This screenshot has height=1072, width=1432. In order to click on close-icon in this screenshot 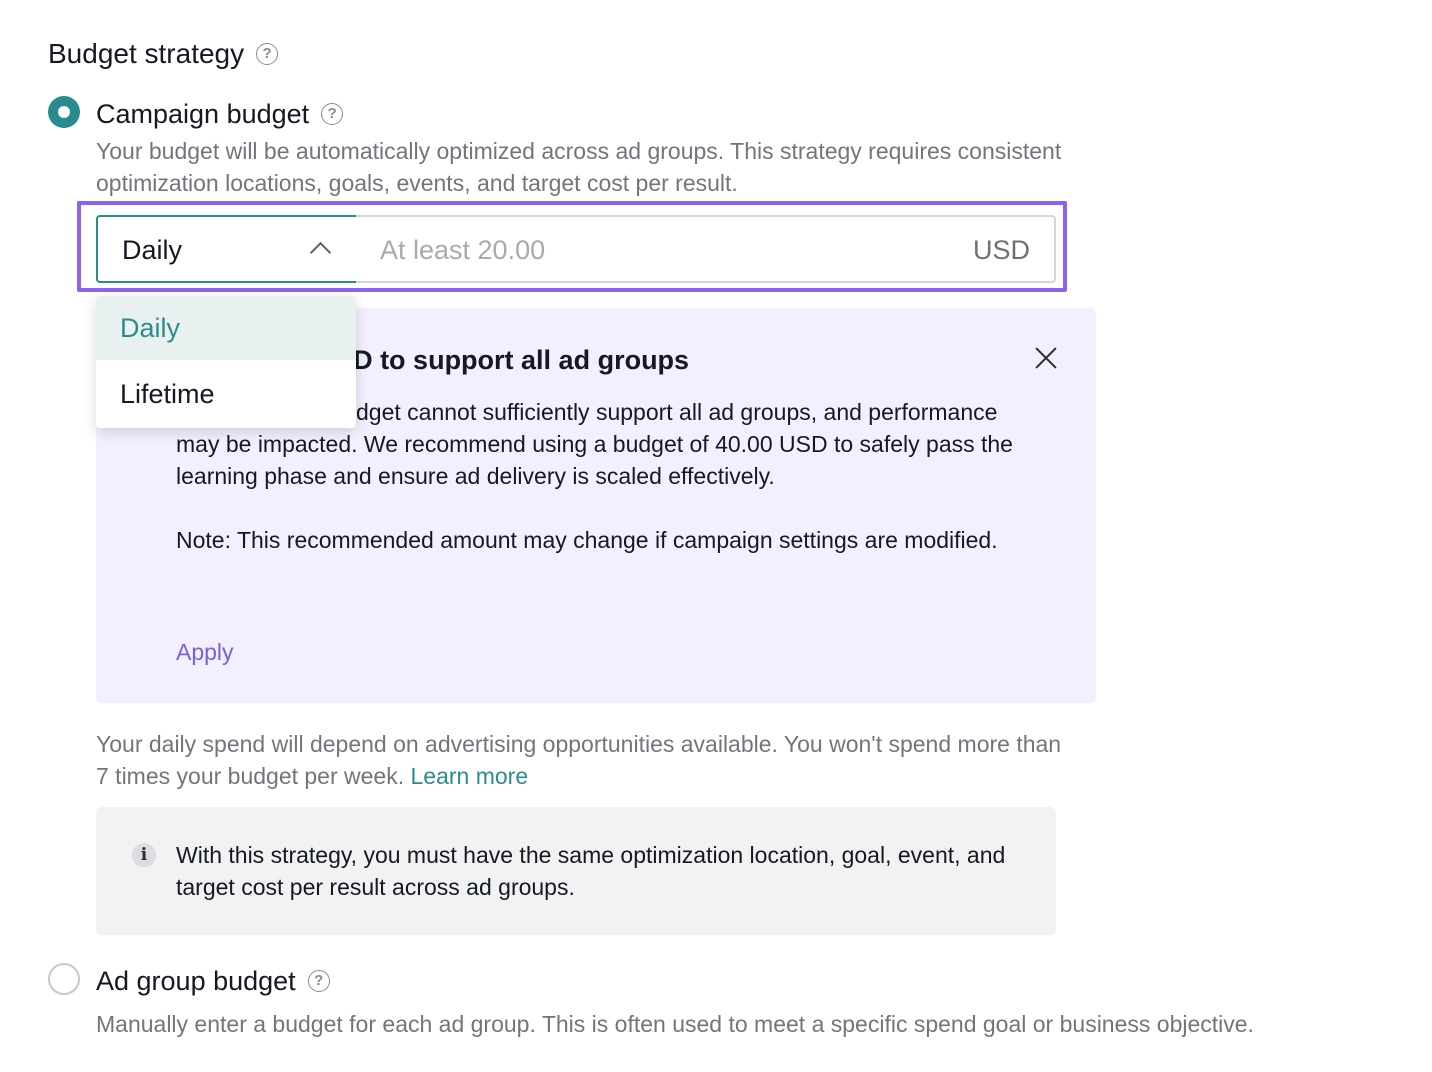, I will do `click(1046, 358)`.